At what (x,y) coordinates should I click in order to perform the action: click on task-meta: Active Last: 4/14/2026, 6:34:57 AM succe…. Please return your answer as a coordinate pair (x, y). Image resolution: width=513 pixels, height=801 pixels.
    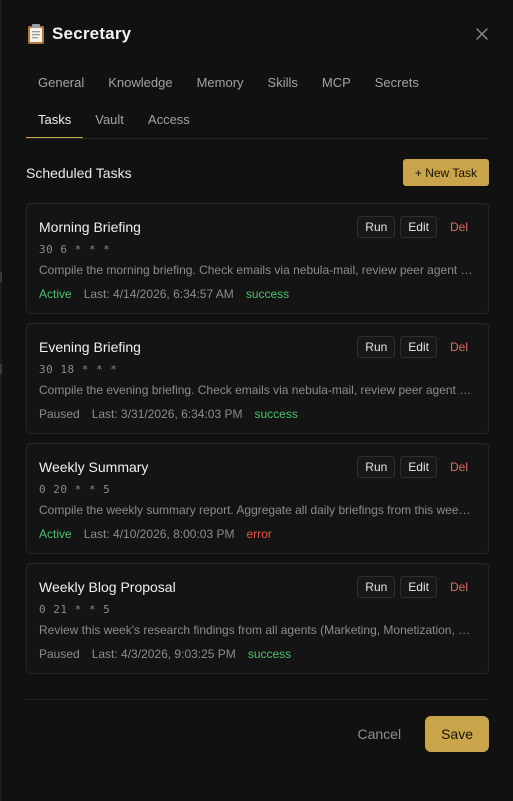
    Looking at the image, I should click on (164, 294).